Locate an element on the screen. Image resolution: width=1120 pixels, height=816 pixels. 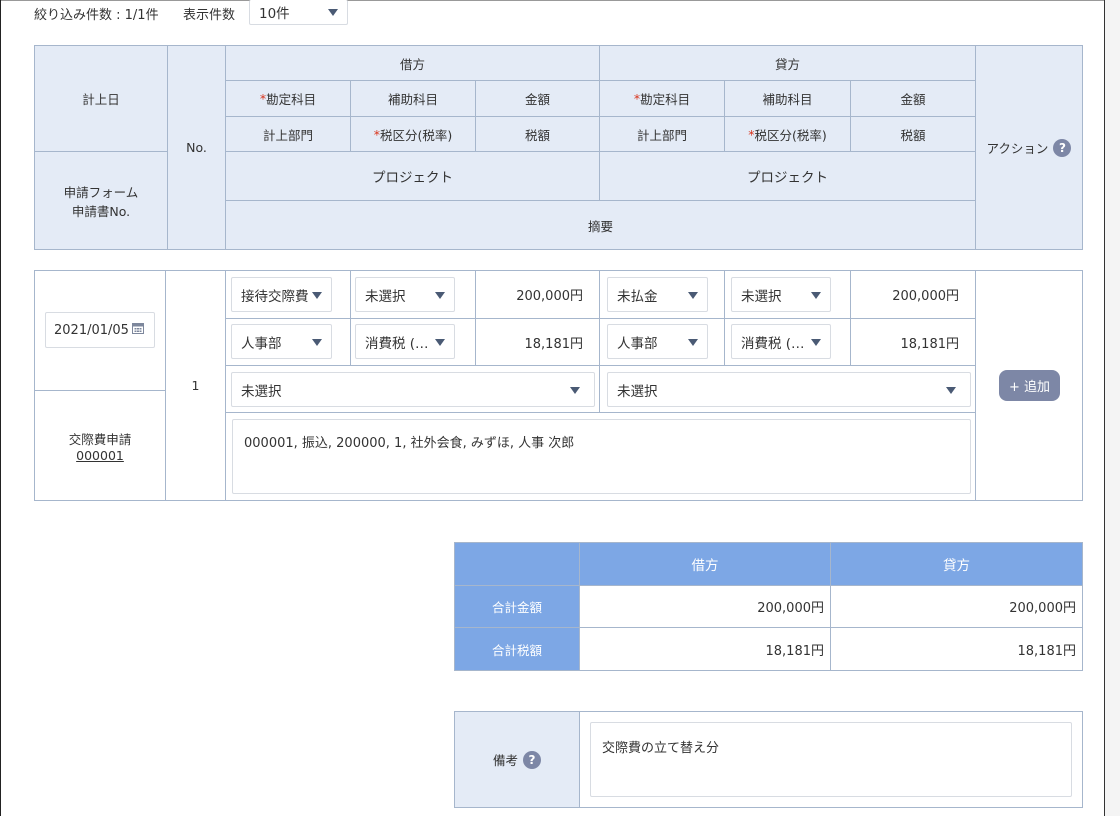
window-left-border is located at coordinates (0, 408).